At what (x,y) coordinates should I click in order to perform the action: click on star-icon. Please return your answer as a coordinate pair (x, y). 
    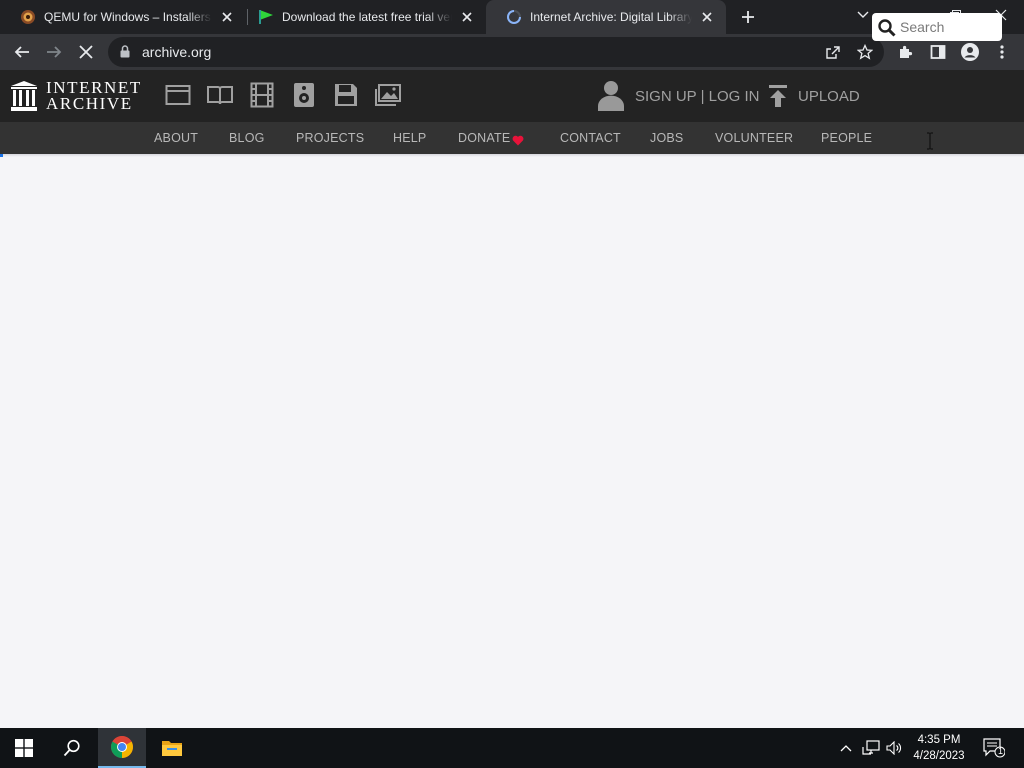
    Looking at the image, I should click on (865, 52).